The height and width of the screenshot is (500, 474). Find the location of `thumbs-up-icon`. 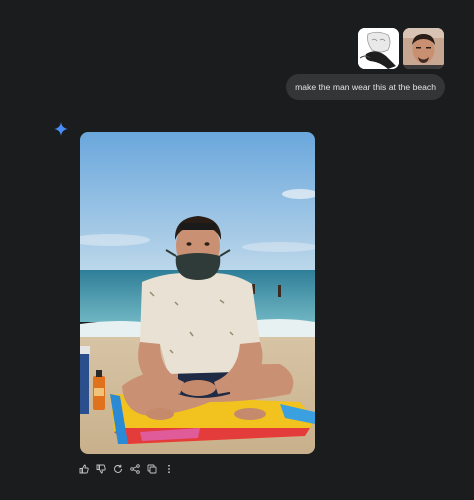

thumbs-up-icon is located at coordinates (84, 469).